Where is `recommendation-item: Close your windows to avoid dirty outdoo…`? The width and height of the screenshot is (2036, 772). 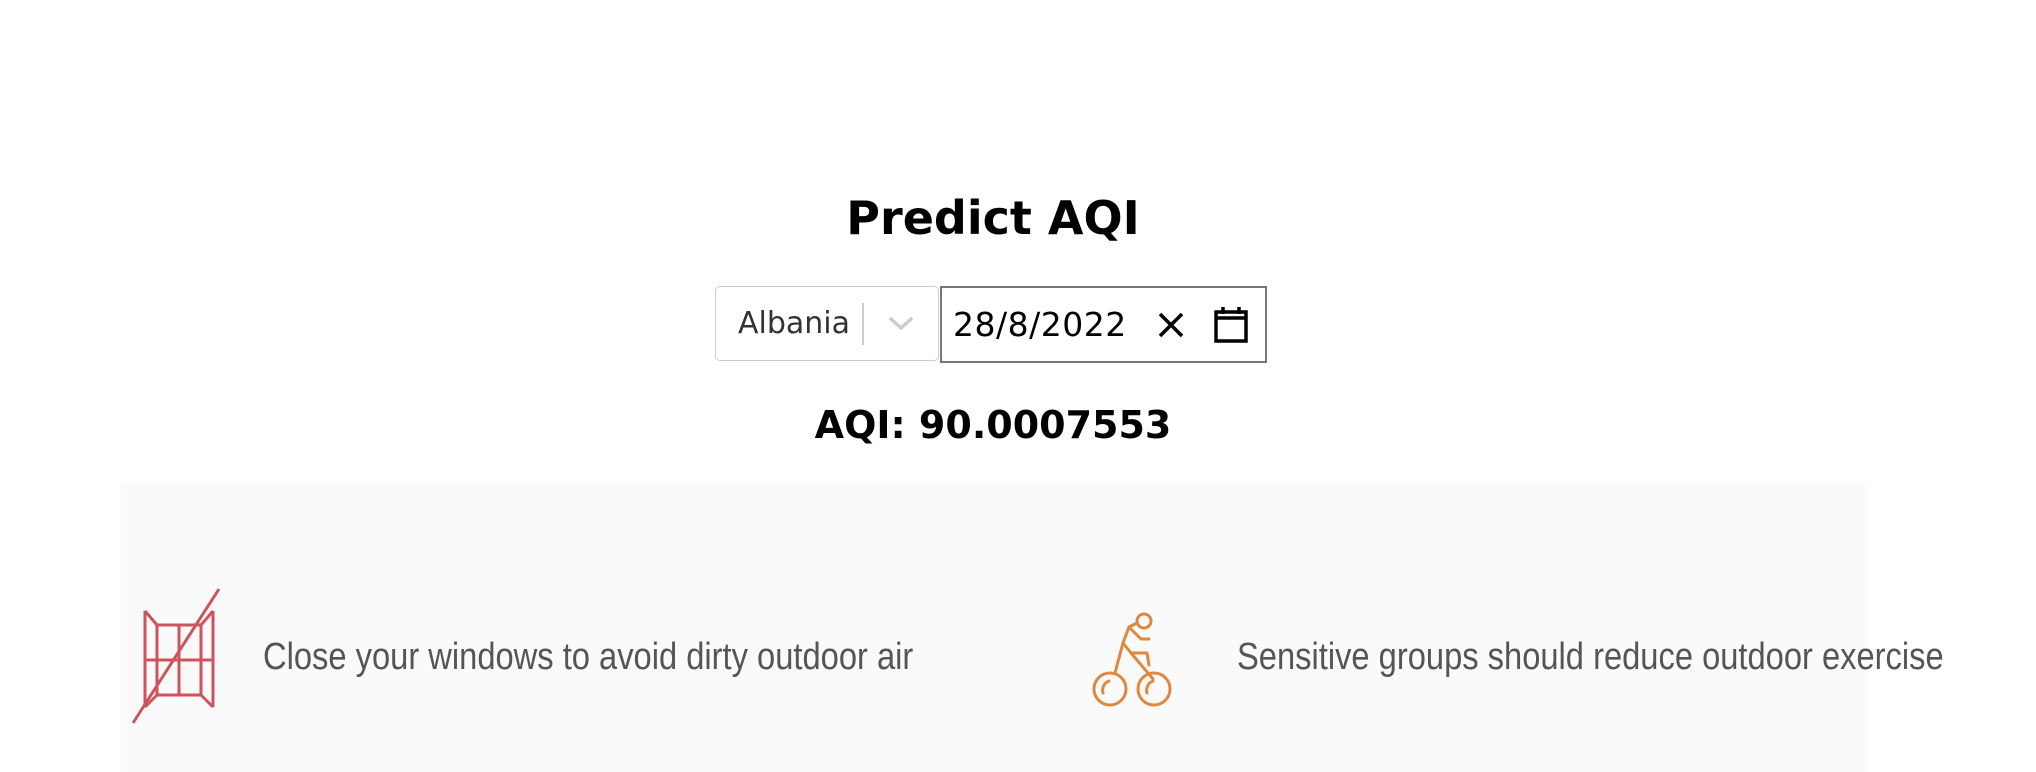 recommendation-item: Close your windows to avoid dirty outdoo… is located at coordinates (575, 657).